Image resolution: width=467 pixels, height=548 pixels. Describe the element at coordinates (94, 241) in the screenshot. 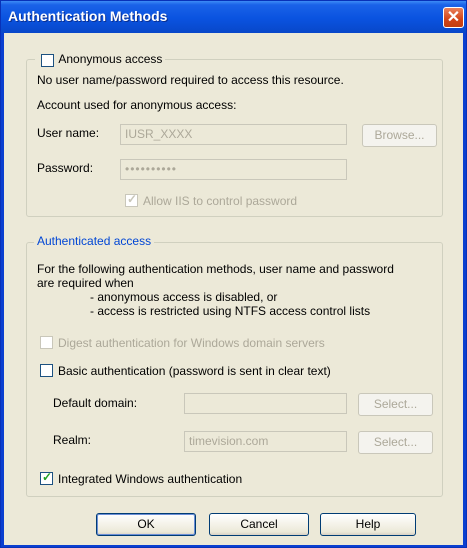

I see `authenticated-access-legend: Authenticated access` at that location.